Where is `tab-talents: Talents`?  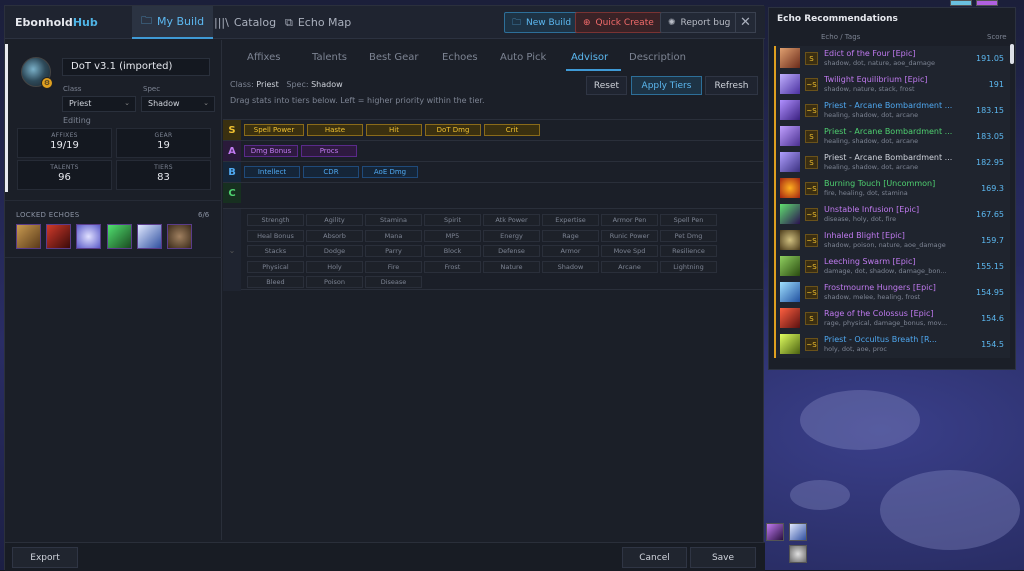 tab-talents: Talents is located at coordinates (329, 57).